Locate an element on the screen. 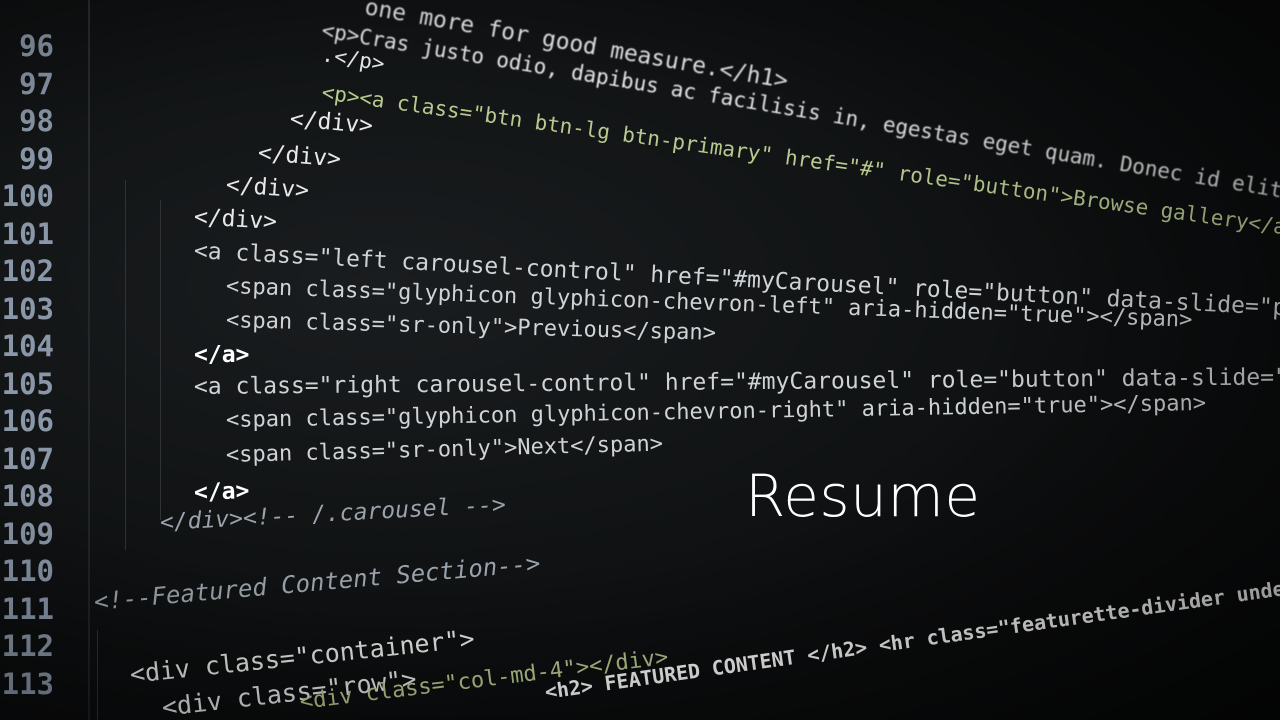  slide-title: Resume is located at coordinates (863, 496).